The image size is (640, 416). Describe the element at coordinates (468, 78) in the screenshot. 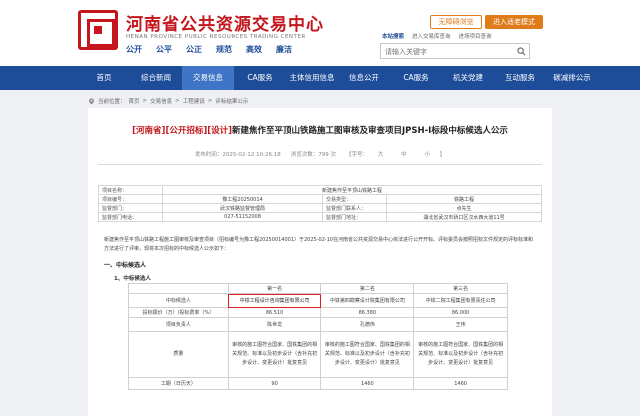

I see `nav-party-building: 机关党建` at that location.